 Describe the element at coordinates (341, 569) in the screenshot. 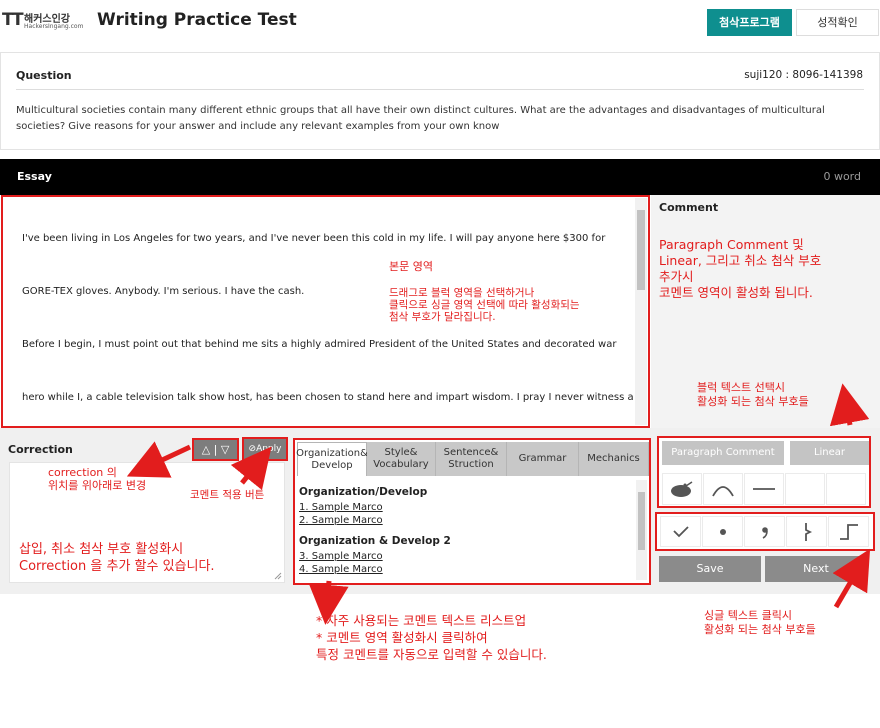

I see `macro-item: 4. Sample Marco` at that location.